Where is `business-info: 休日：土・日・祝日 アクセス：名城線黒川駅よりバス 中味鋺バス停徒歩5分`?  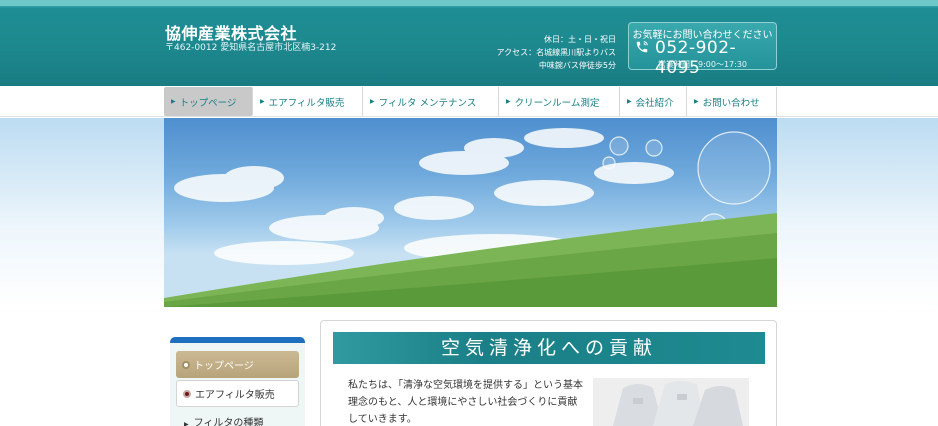 business-info: 休日：土・日・祝日 アクセス：名城線黒川駅よりバス 中味鋺バス停徒歩5分 is located at coordinates (543, 52).